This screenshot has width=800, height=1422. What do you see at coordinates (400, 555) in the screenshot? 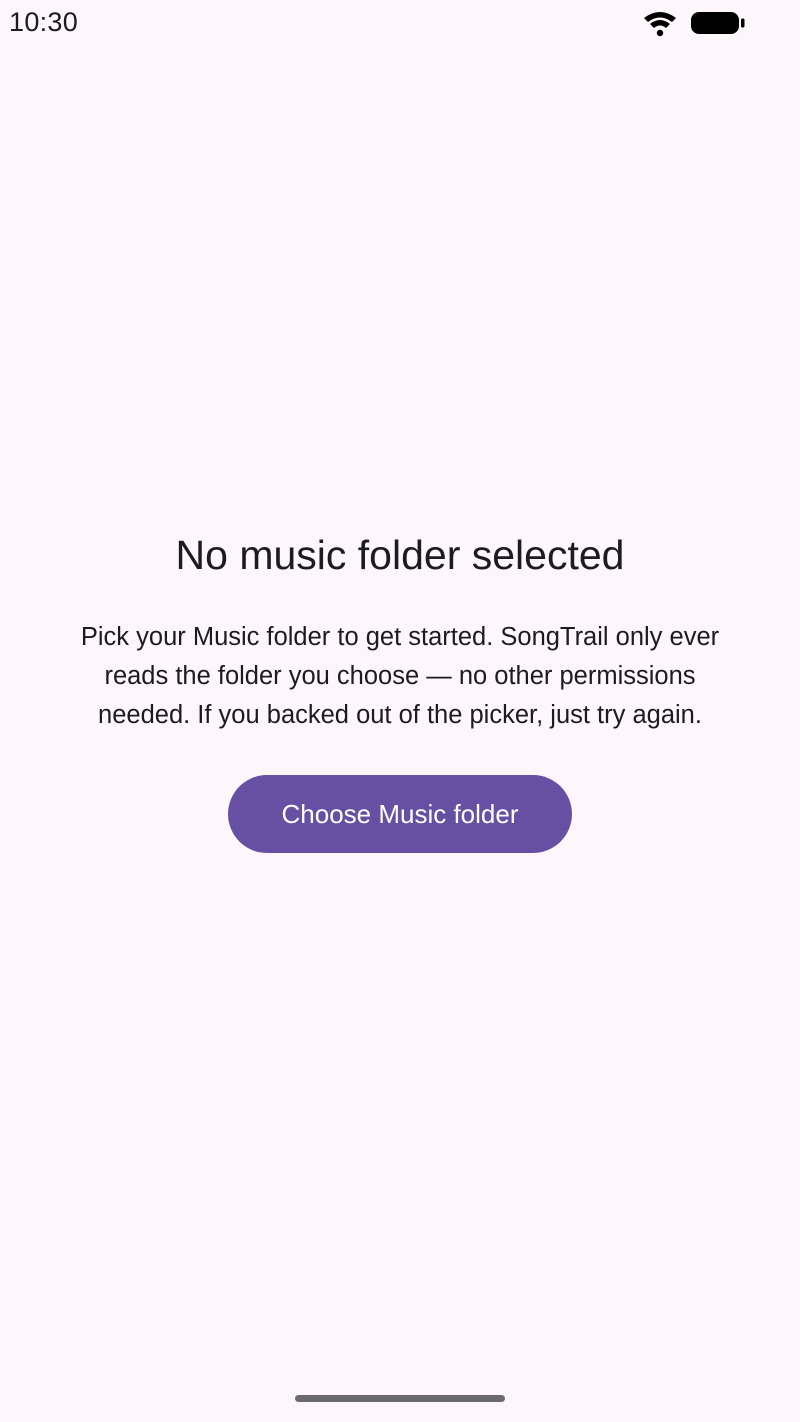
I see `empty-state-title: No music folder selected` at bounding box center [400, 555].